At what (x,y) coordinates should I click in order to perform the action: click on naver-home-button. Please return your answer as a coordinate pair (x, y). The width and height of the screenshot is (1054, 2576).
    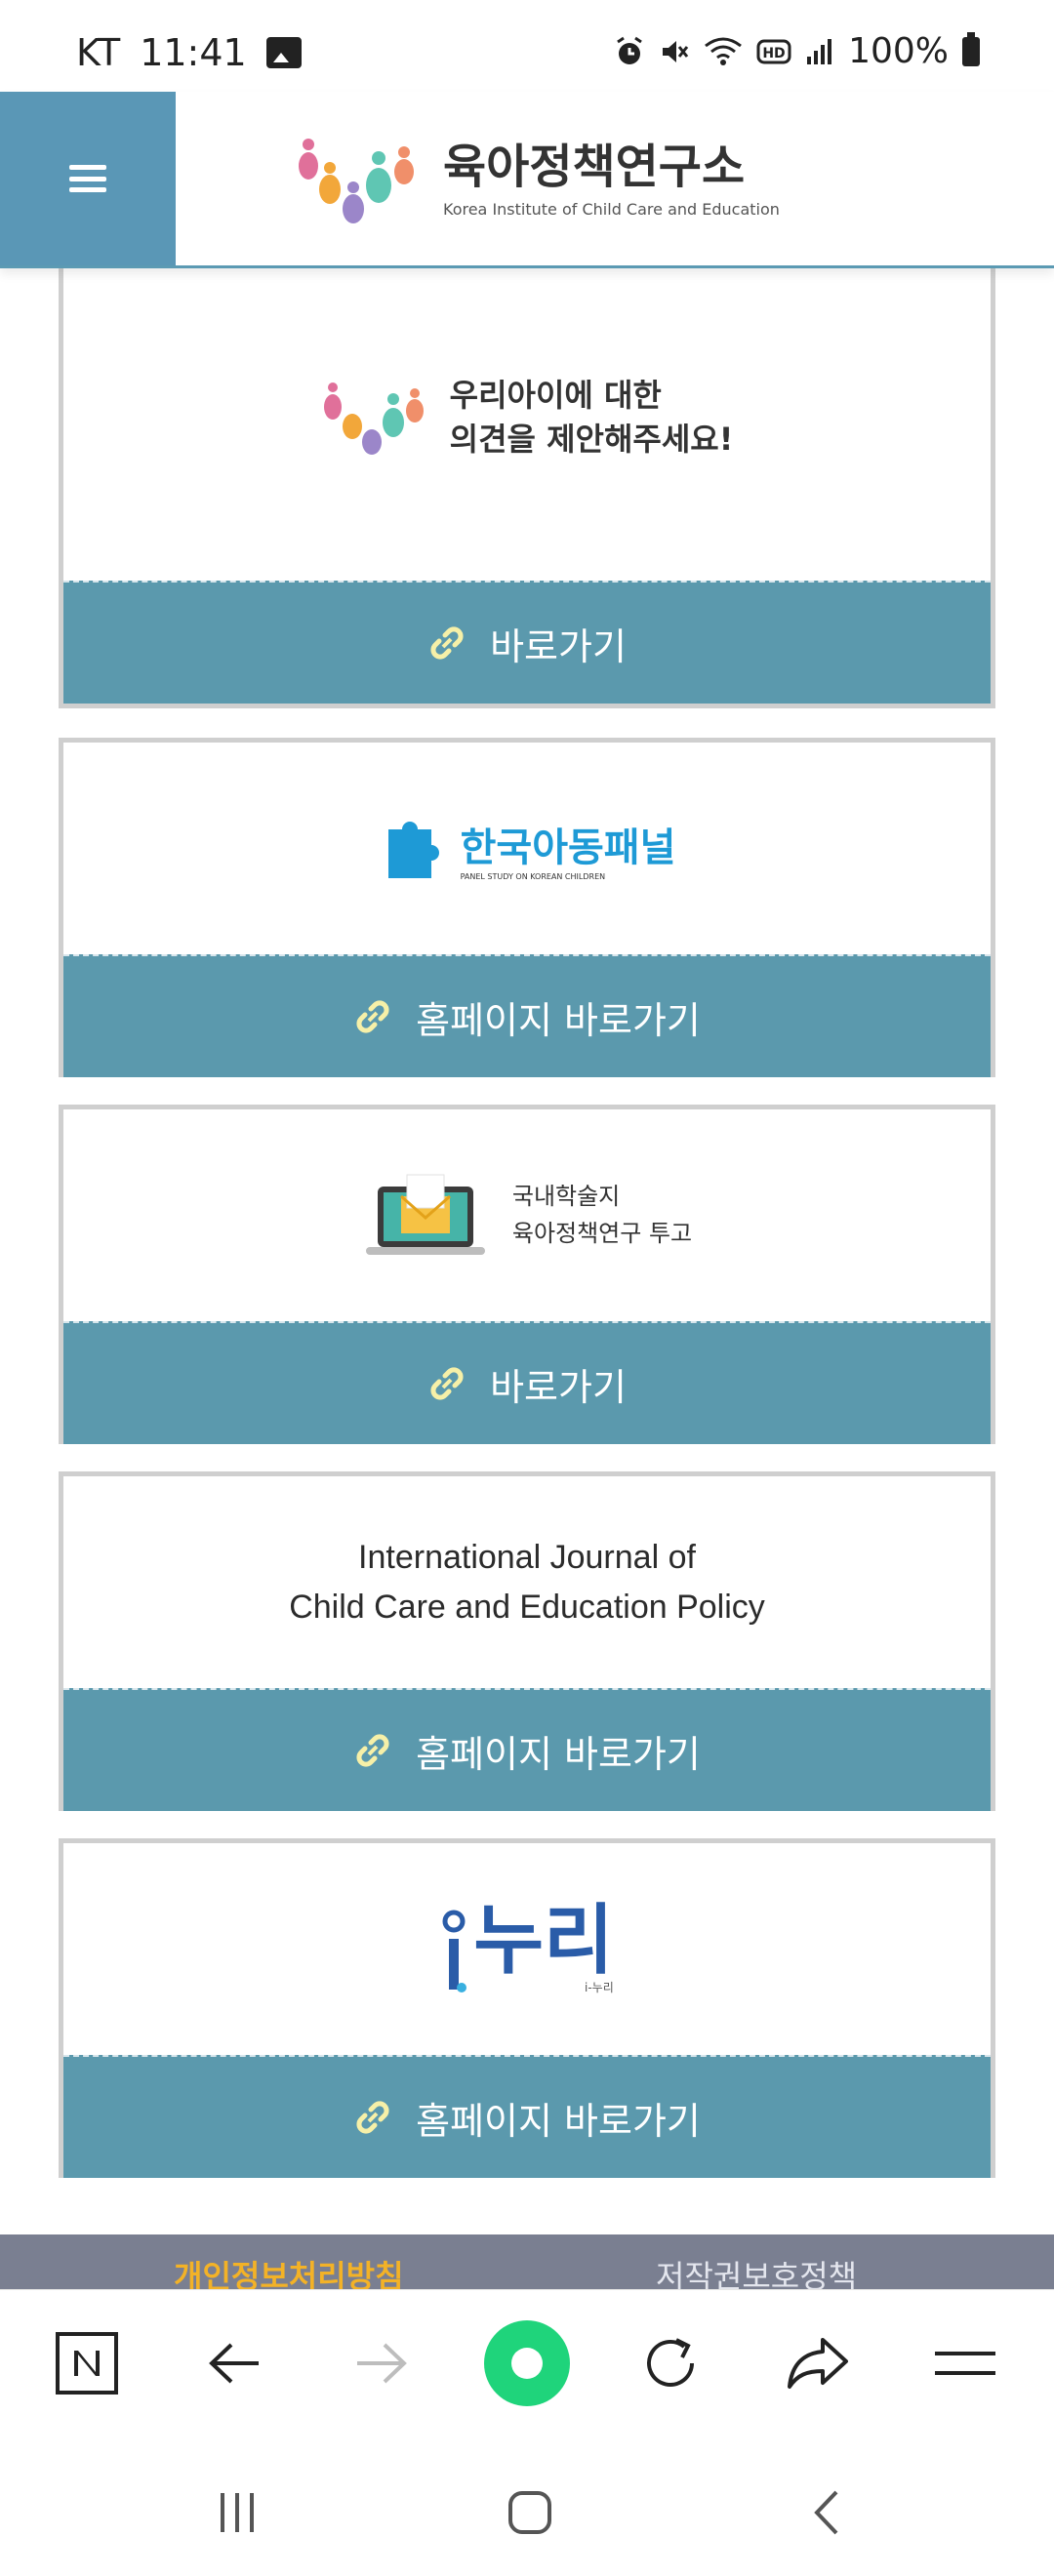
    Looking at the image, I should click on (87, 2363).